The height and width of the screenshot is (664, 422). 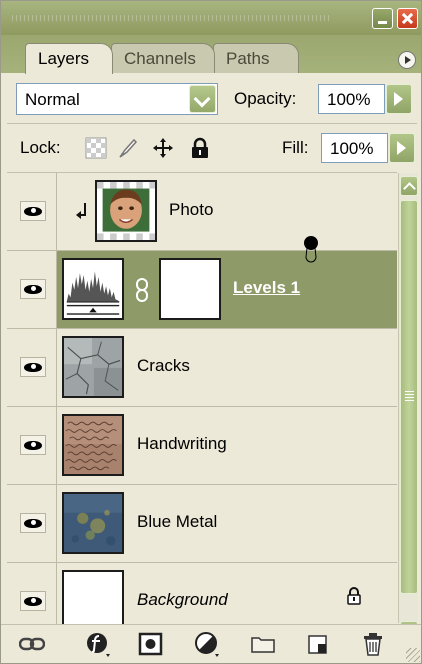 What do you see at coordinates (163, 366) in the screenshot?
I see `layer-name: Cracks` at bounding box center [163, 366].